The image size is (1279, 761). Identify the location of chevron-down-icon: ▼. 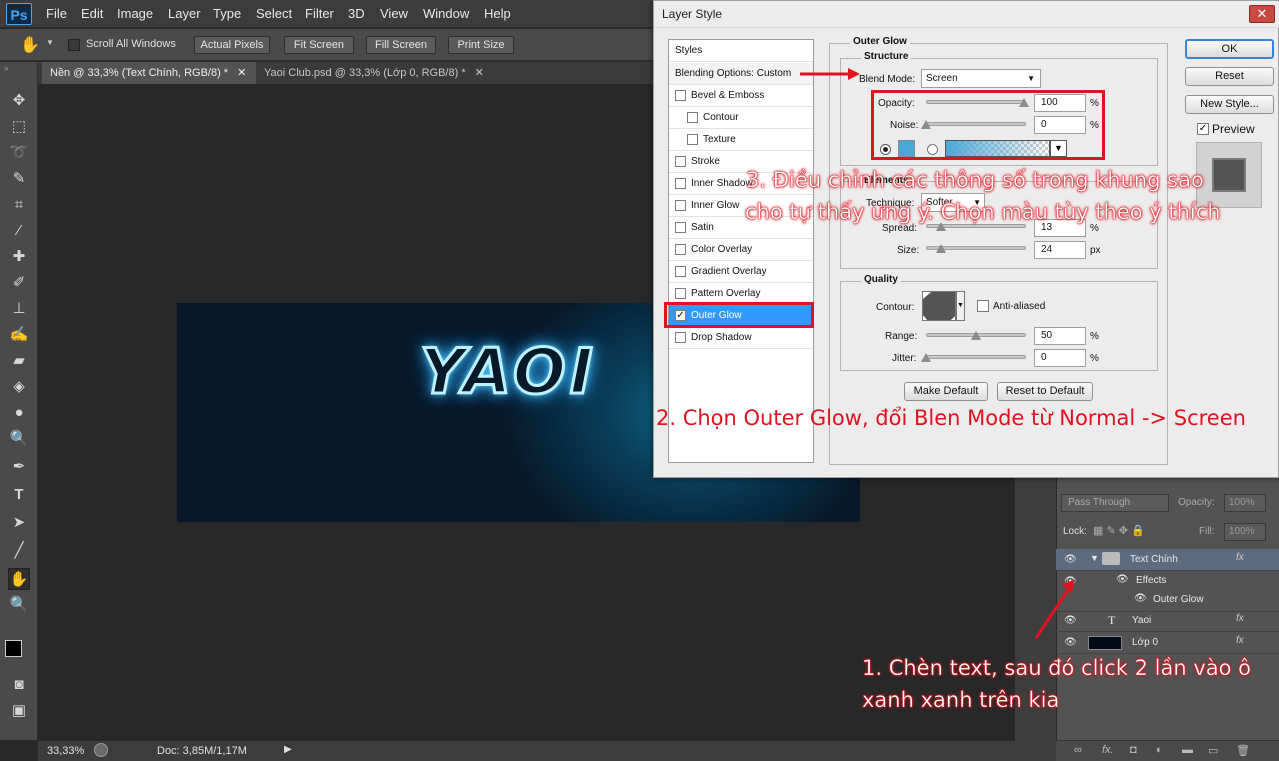
(50, 42).